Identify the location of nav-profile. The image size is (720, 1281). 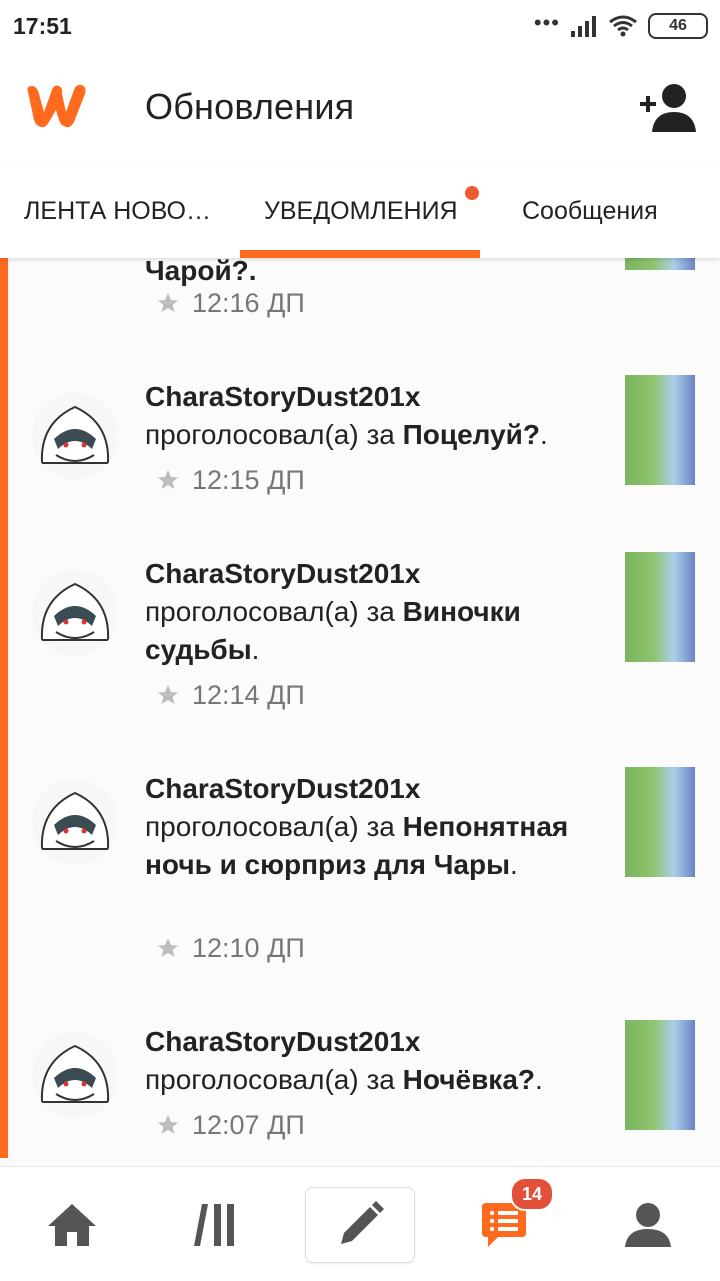
(648, 1225).